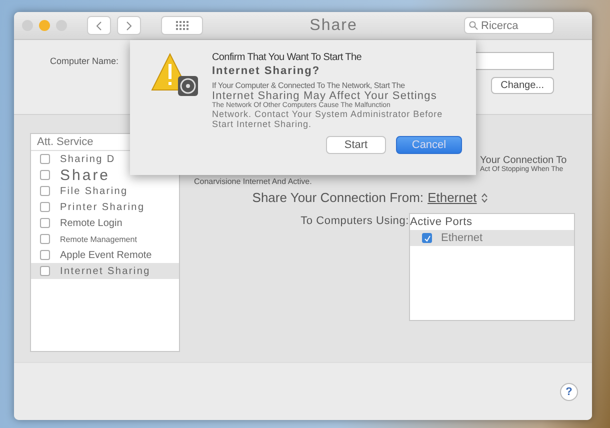 This screenshot has width=610, height=428. I want to click on dialog-message: Internet Sharing May Affect Your Settings, so click(325, 96).